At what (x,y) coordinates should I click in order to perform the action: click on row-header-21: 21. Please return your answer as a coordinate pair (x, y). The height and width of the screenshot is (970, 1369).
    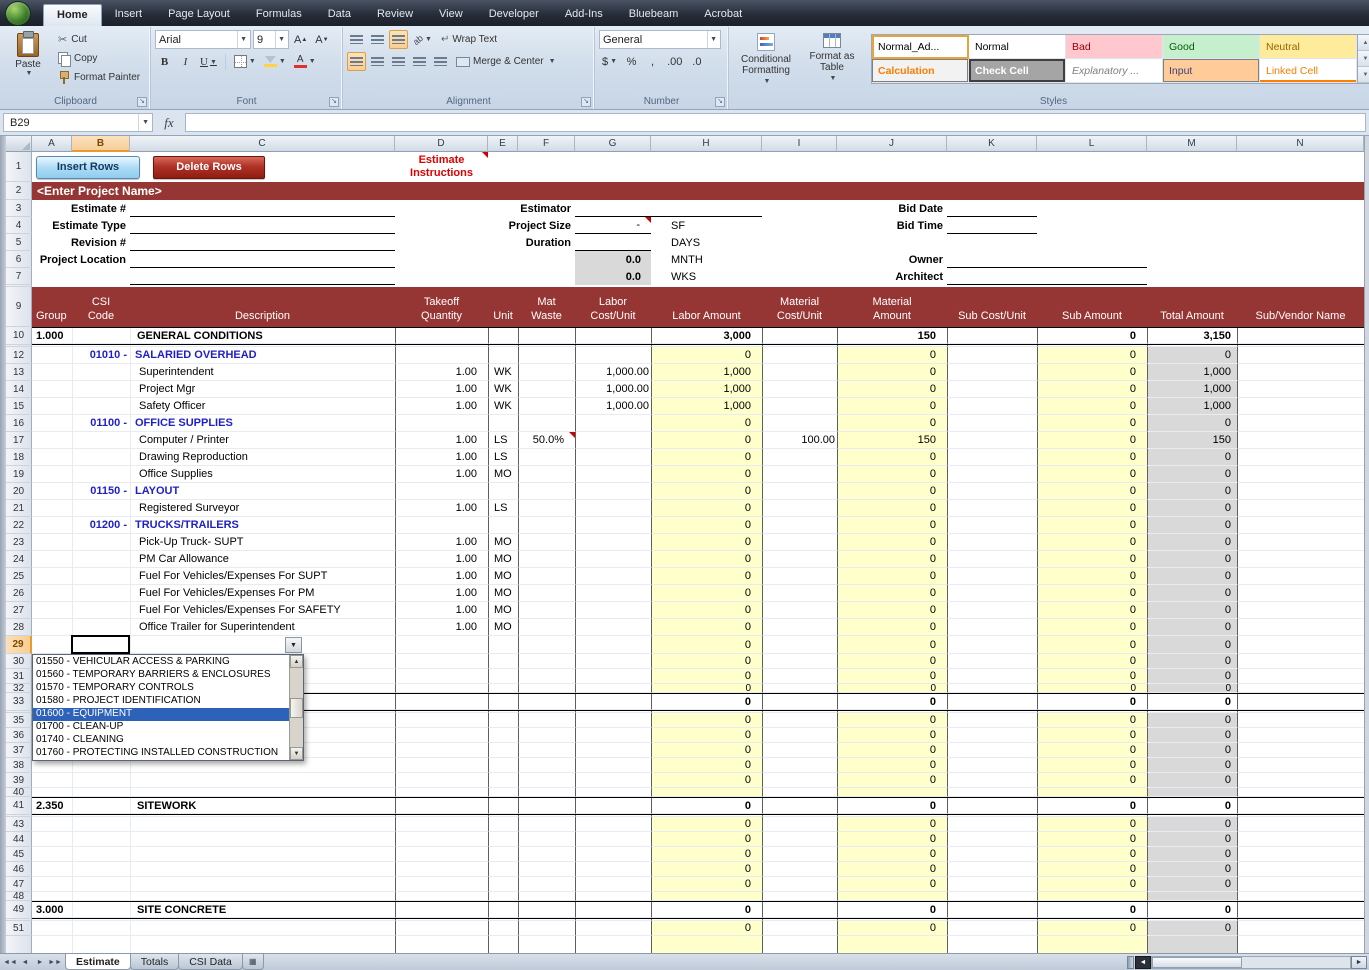
    Looking at the image, I should click on (19, 508).